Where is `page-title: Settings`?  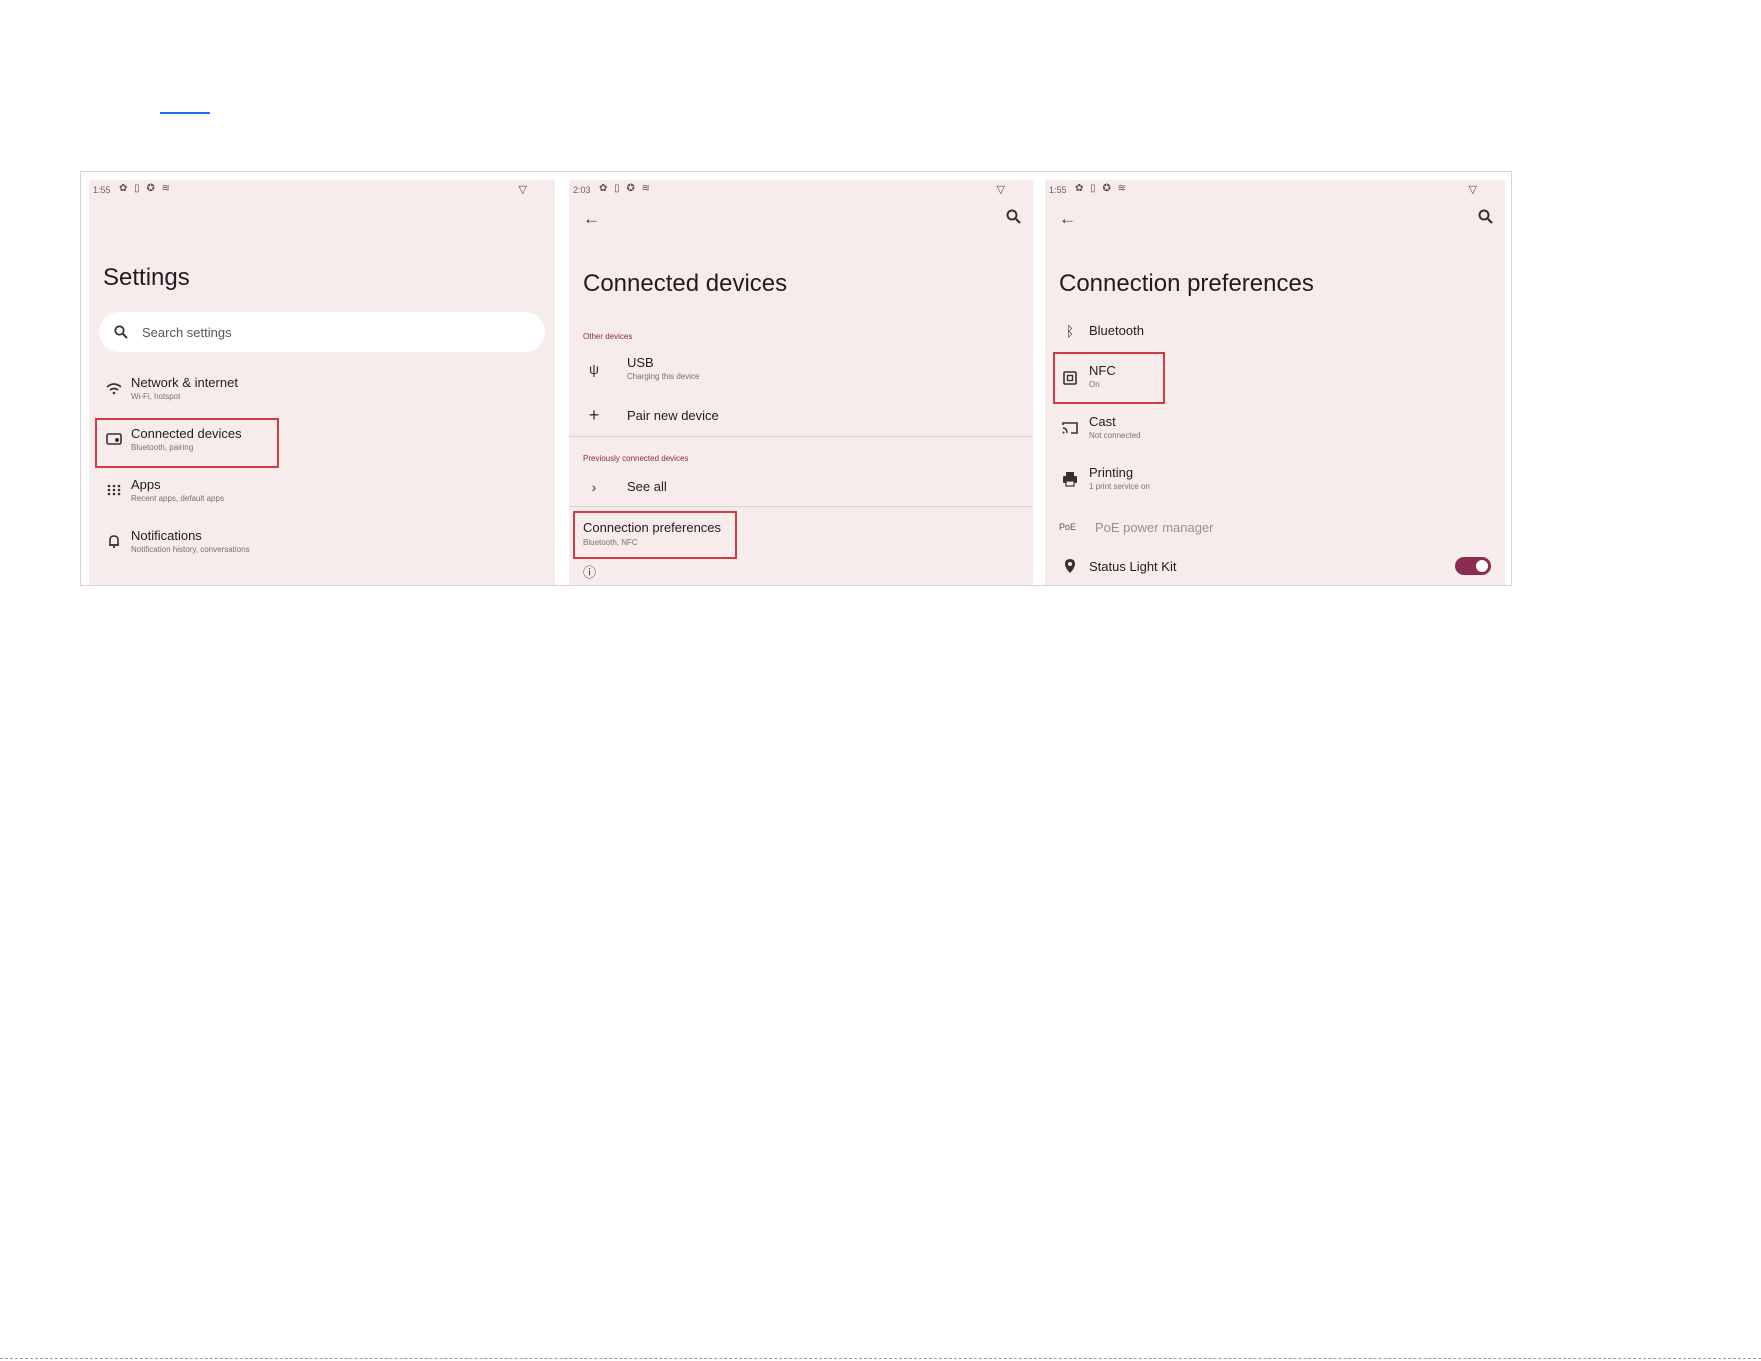
page-title: Settings is located at coordinates (146, 277).